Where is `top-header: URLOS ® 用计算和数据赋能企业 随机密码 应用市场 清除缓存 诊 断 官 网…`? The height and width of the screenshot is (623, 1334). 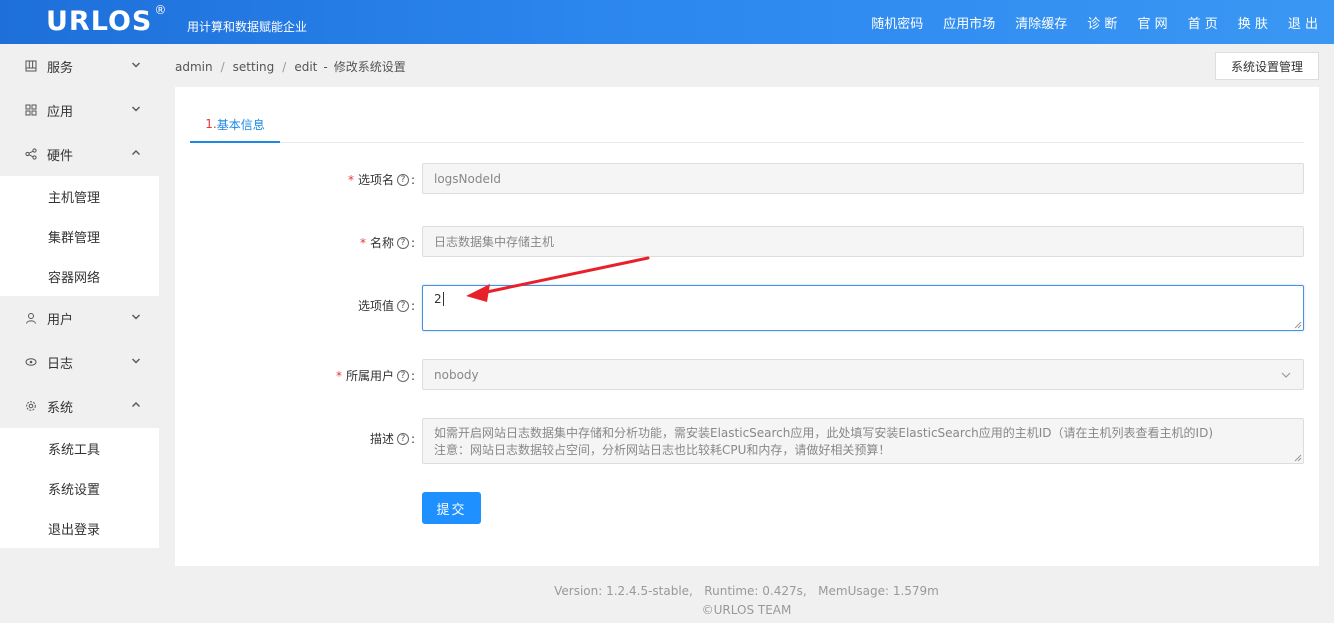
top-header: URLOS ® 用计算和数据赋能企业 随机密码 应用市场 清除缓存 诊 断 官 网… is located at coordinates (667, 22).